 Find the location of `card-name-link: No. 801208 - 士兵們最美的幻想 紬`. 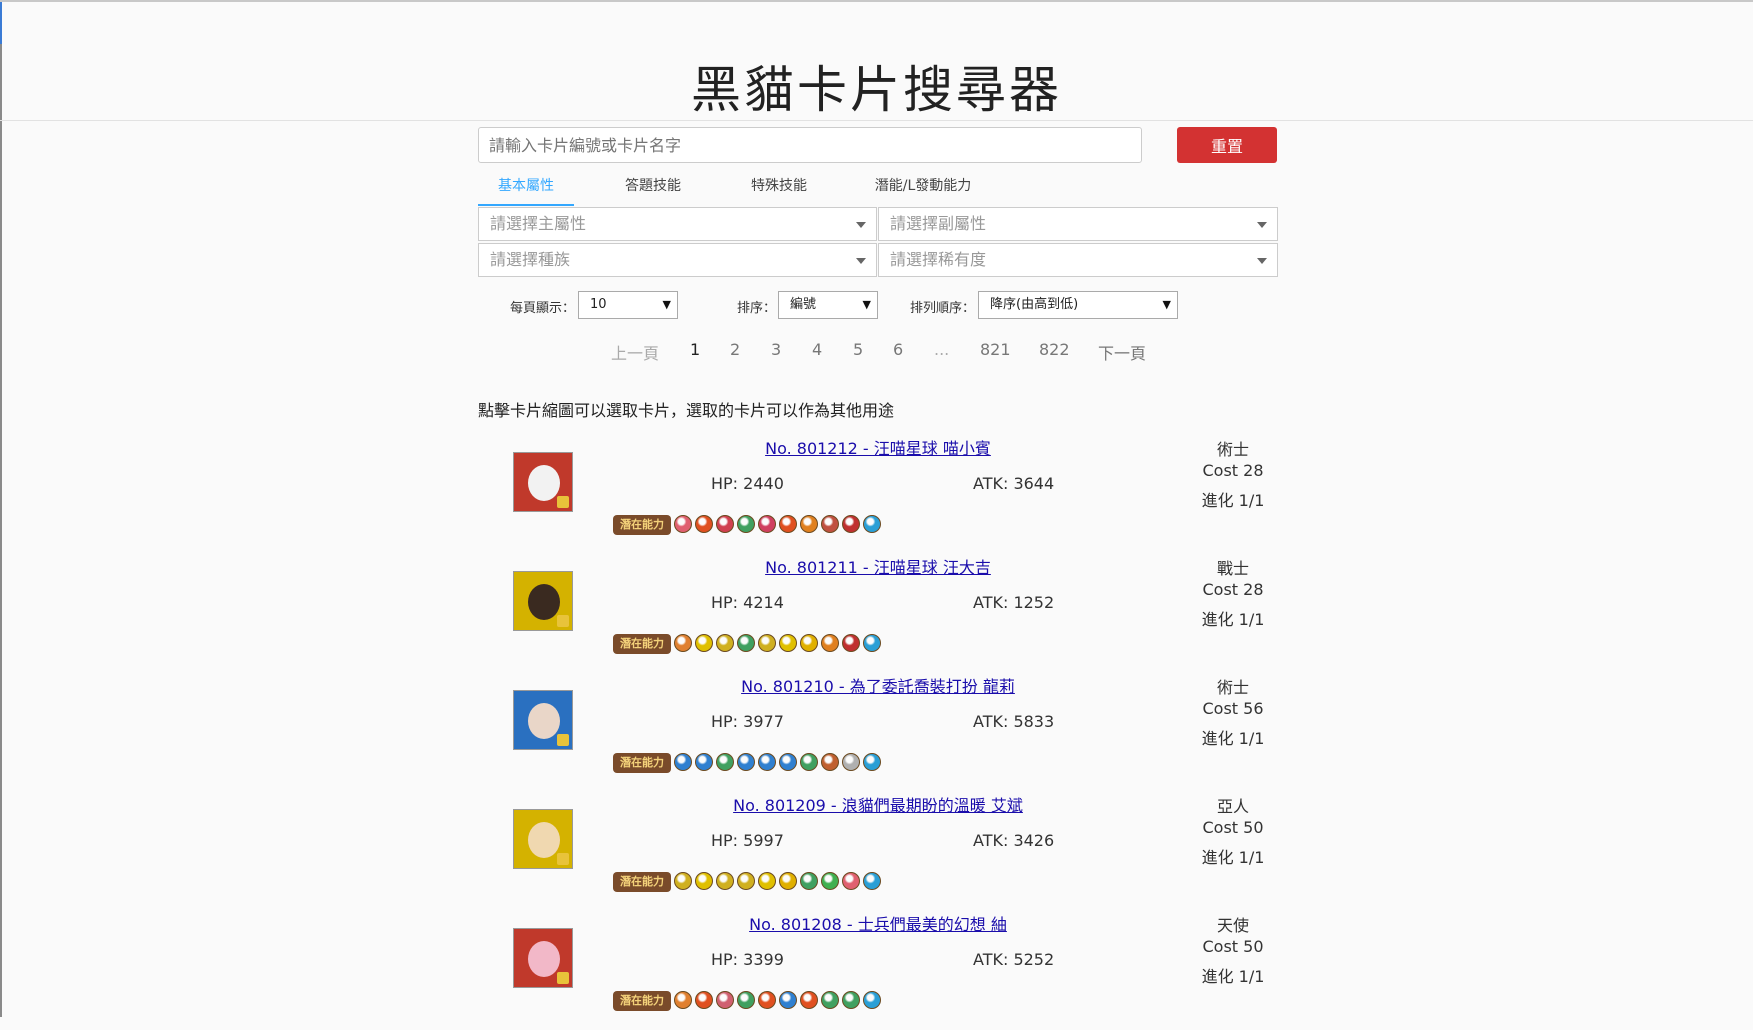

card-name-link: No. 801208 - 士兵們最美的幻想 紬 is located at coordinates (878, 923).